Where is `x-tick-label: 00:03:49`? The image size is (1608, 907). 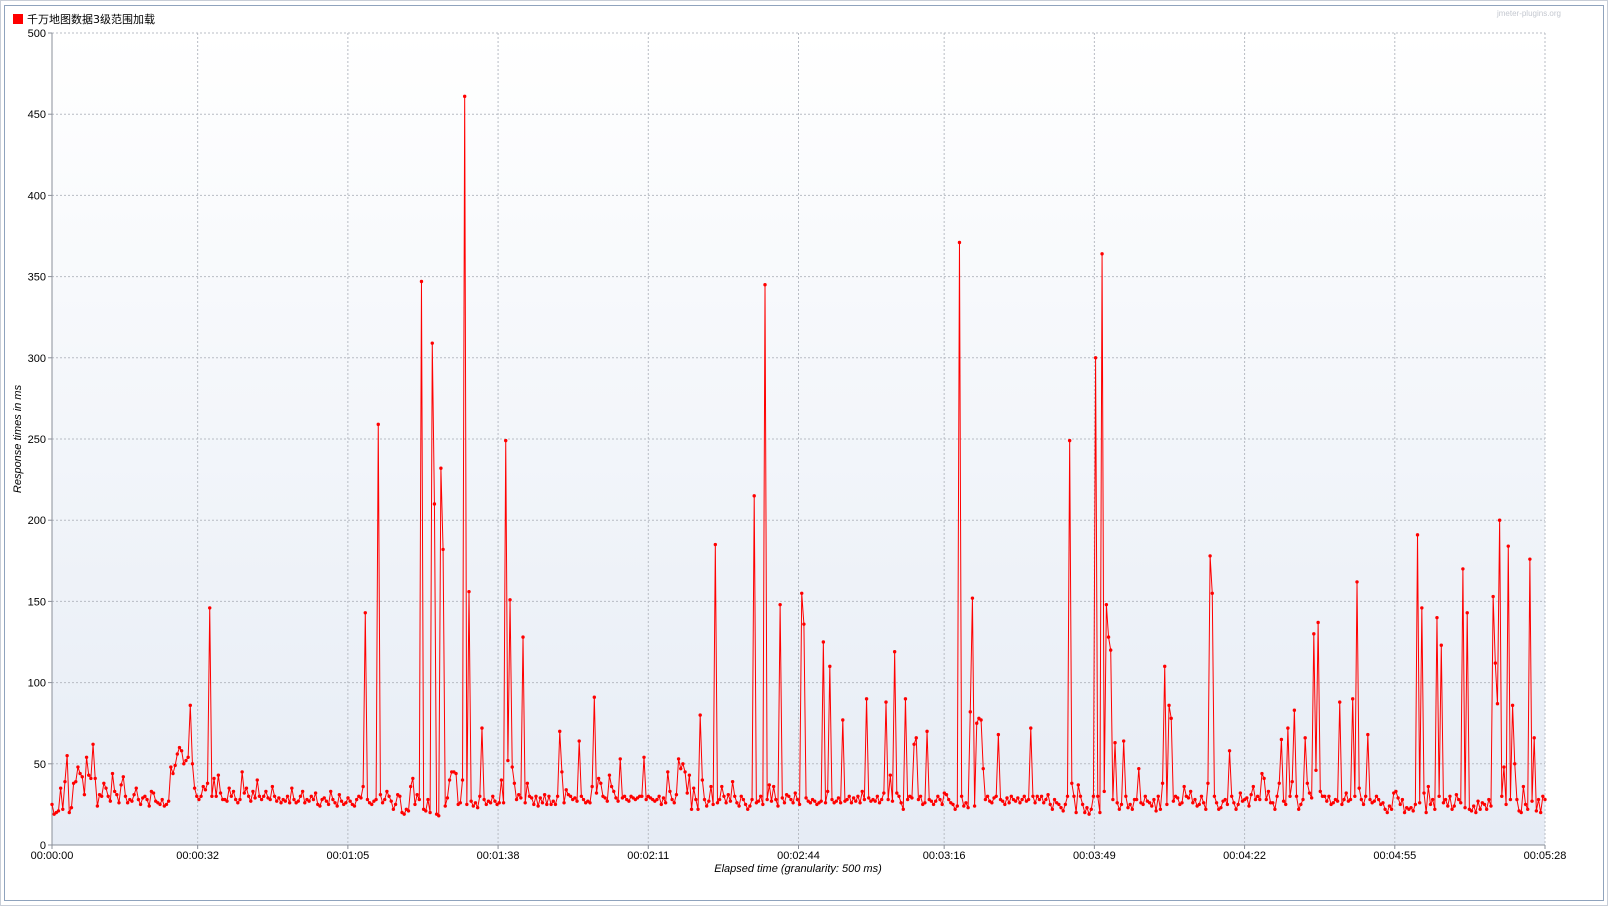 x-tick-label: 00:03:49 is located at coordinates (1094, 856).